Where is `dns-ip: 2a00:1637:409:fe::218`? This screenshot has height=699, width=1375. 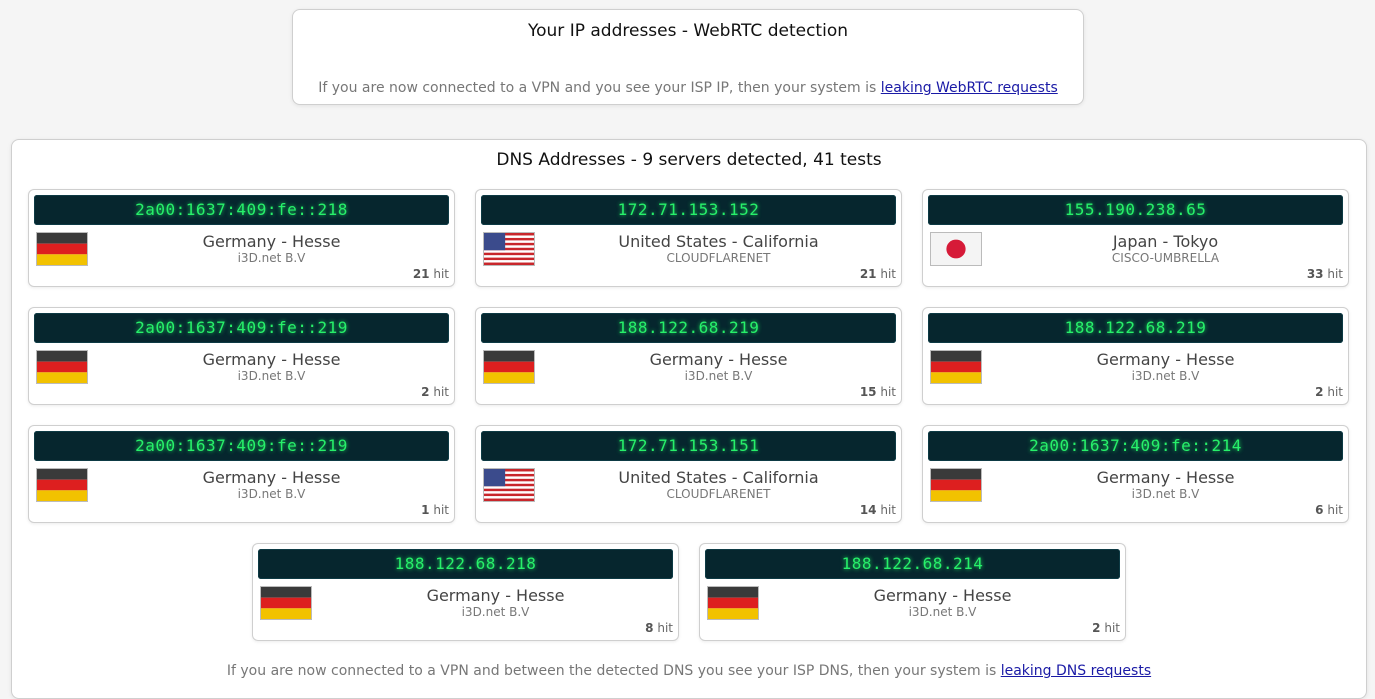 dns-ip: 2a00:1637:409:fe::218 is located at coordinates (241, 210).